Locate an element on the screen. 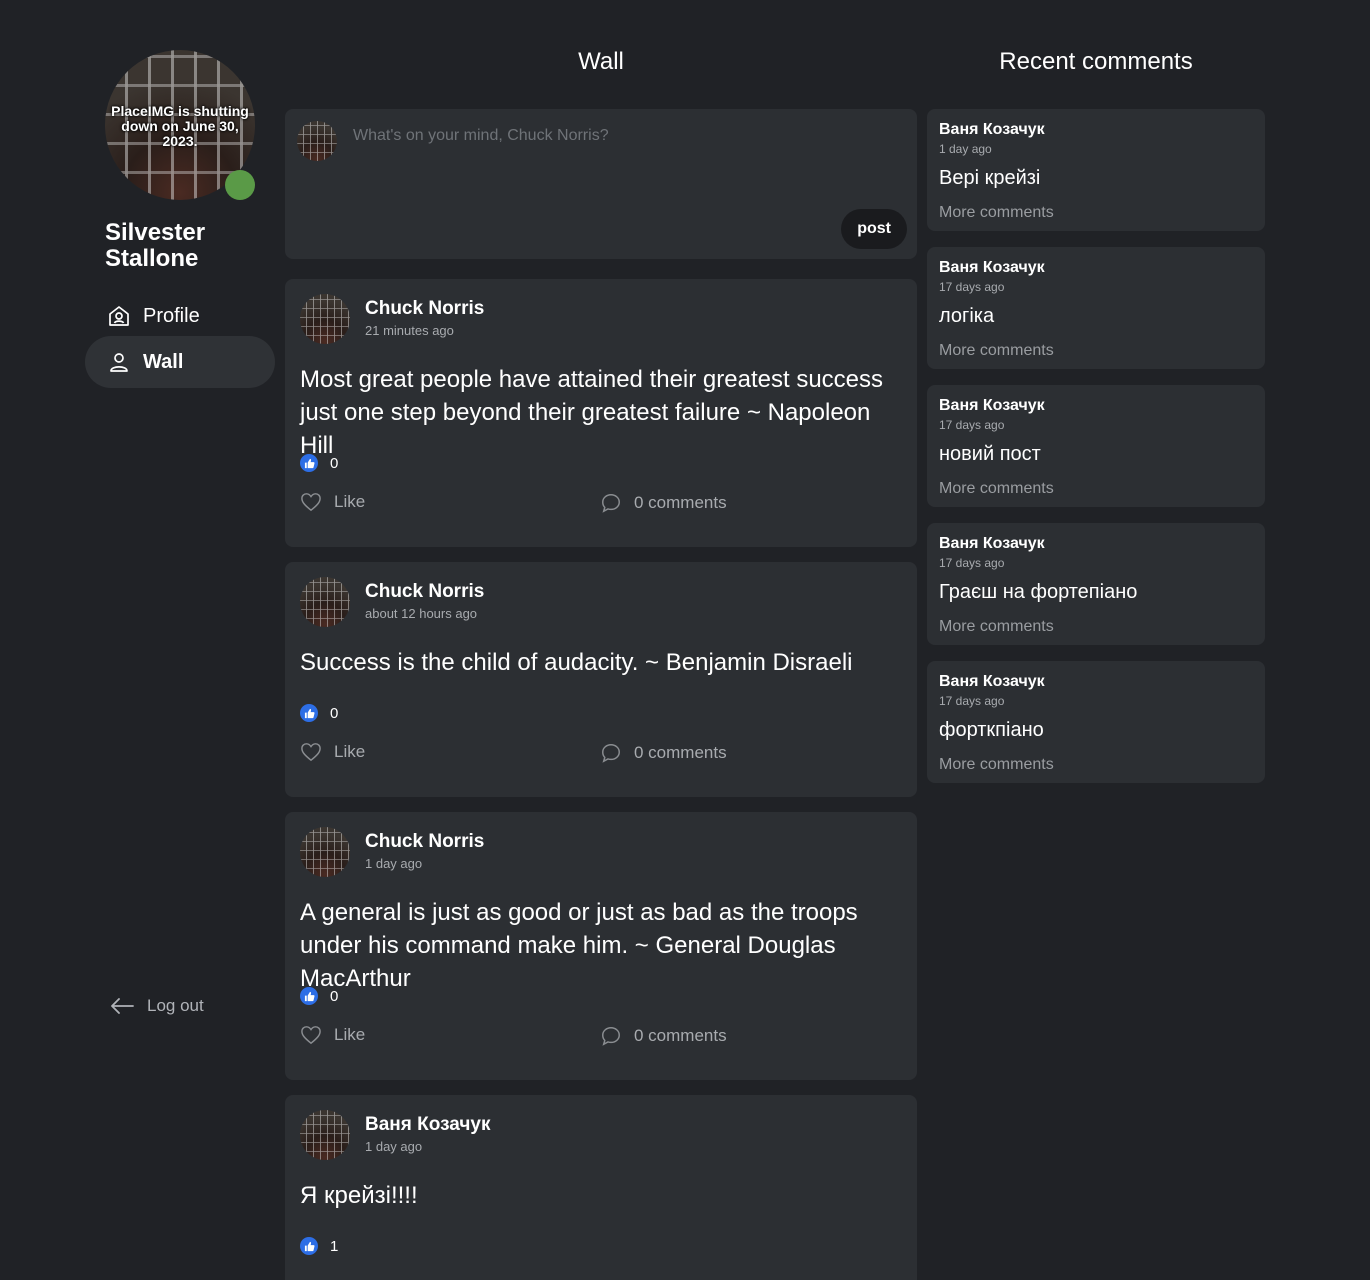  comment-text: Вері крейзі is located at coordinates (990, 178).